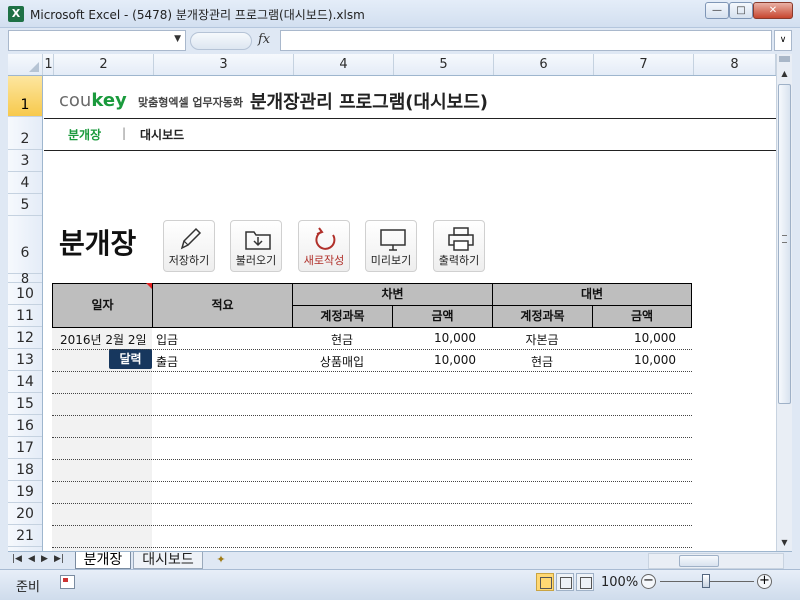 The image size is (800, 600). I want to click on first-sheet-icon: |◀, so click(17, 559).